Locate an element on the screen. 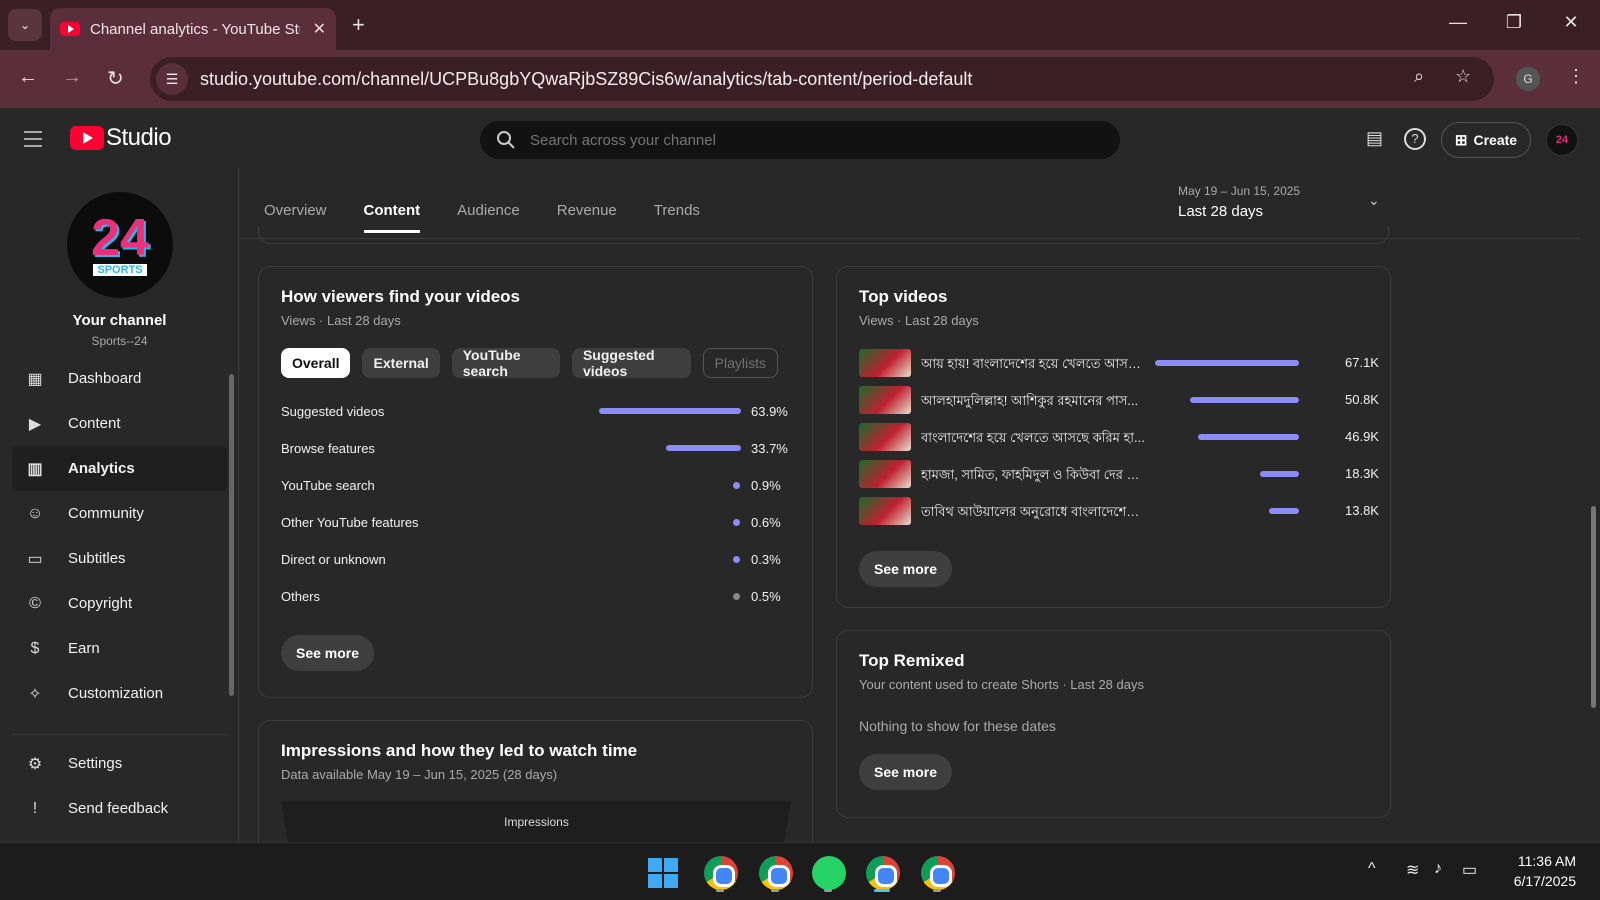  chip-playlists: Playlists is located at coordinates (740, 363).